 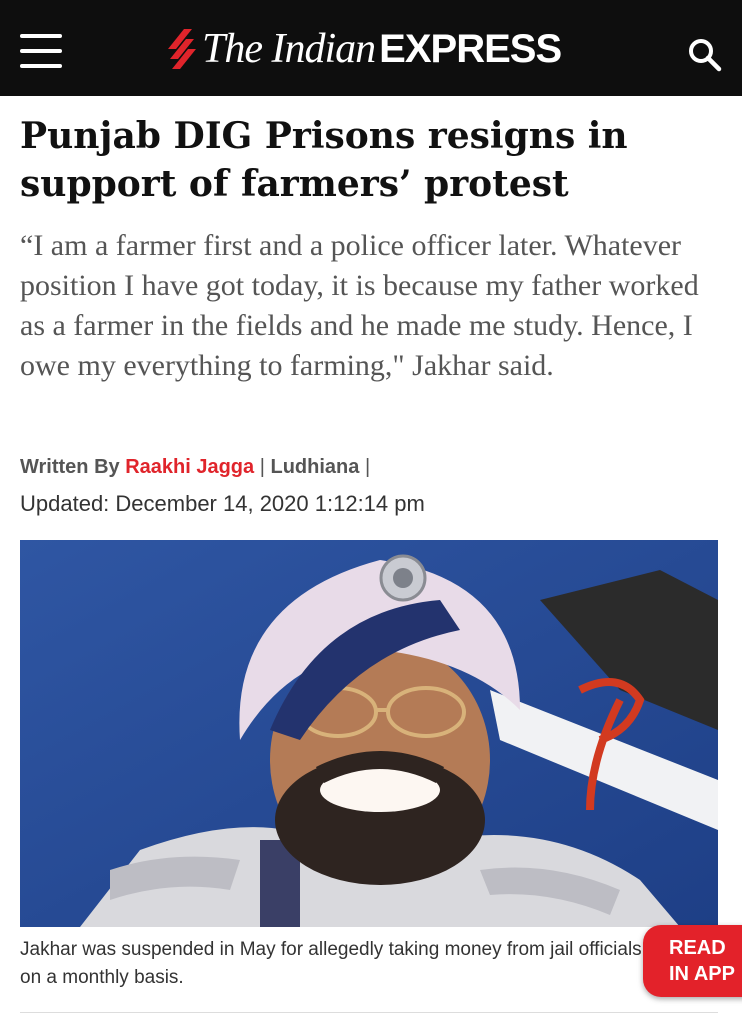 I want to click on logo-text-the-indian: The Indian, so click(x=289, y=49).